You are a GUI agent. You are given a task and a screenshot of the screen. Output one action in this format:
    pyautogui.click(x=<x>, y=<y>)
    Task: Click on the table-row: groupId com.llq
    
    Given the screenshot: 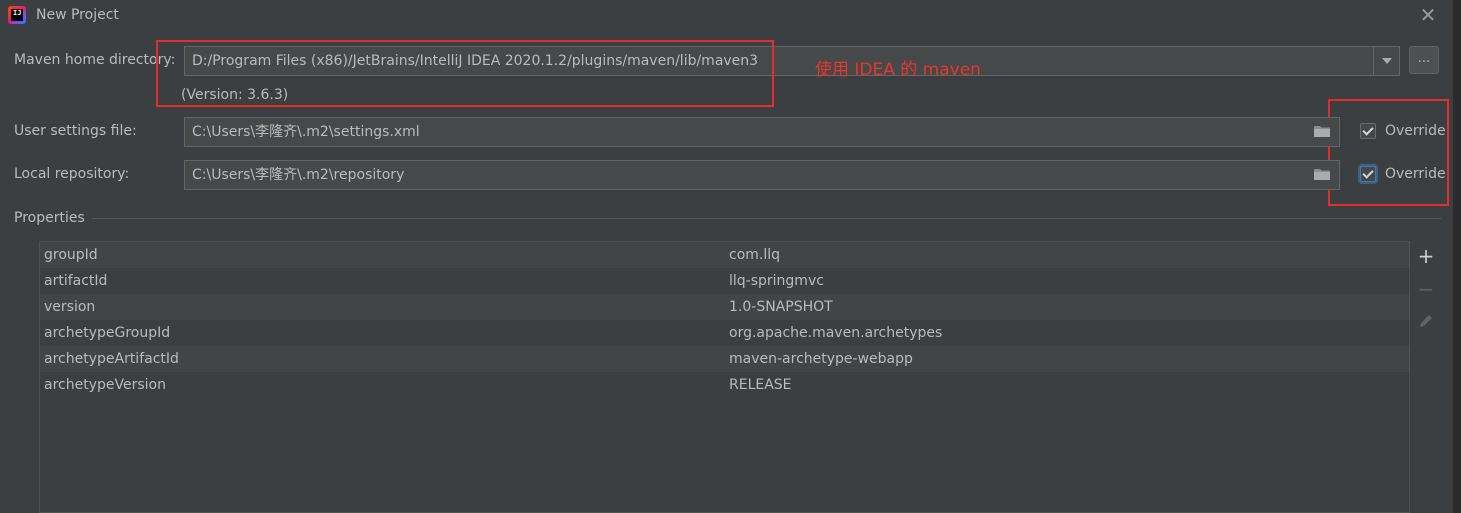 What is the action you would take?
    pyautogui.click(x=724, y=255)
    